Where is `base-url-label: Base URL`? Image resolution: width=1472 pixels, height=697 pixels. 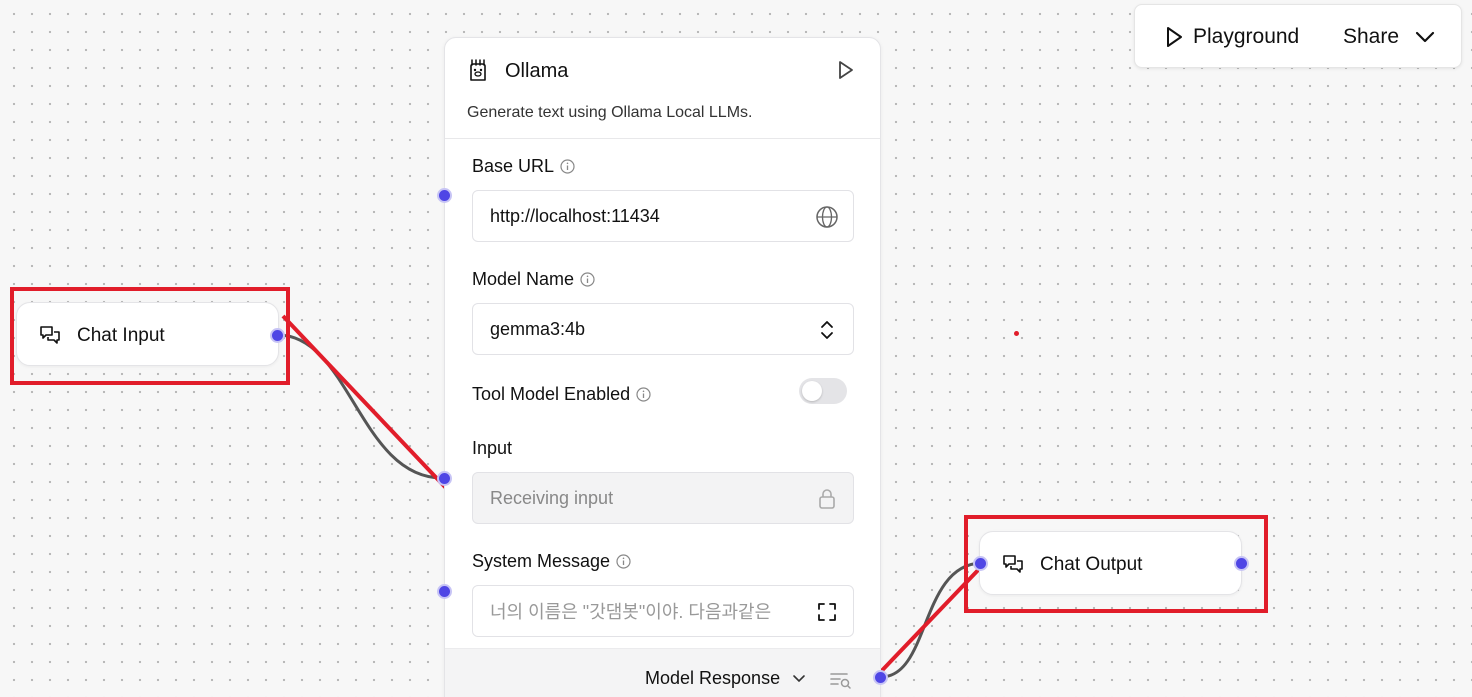
base-url-label: Base URL is located at coordinates (523, 166).